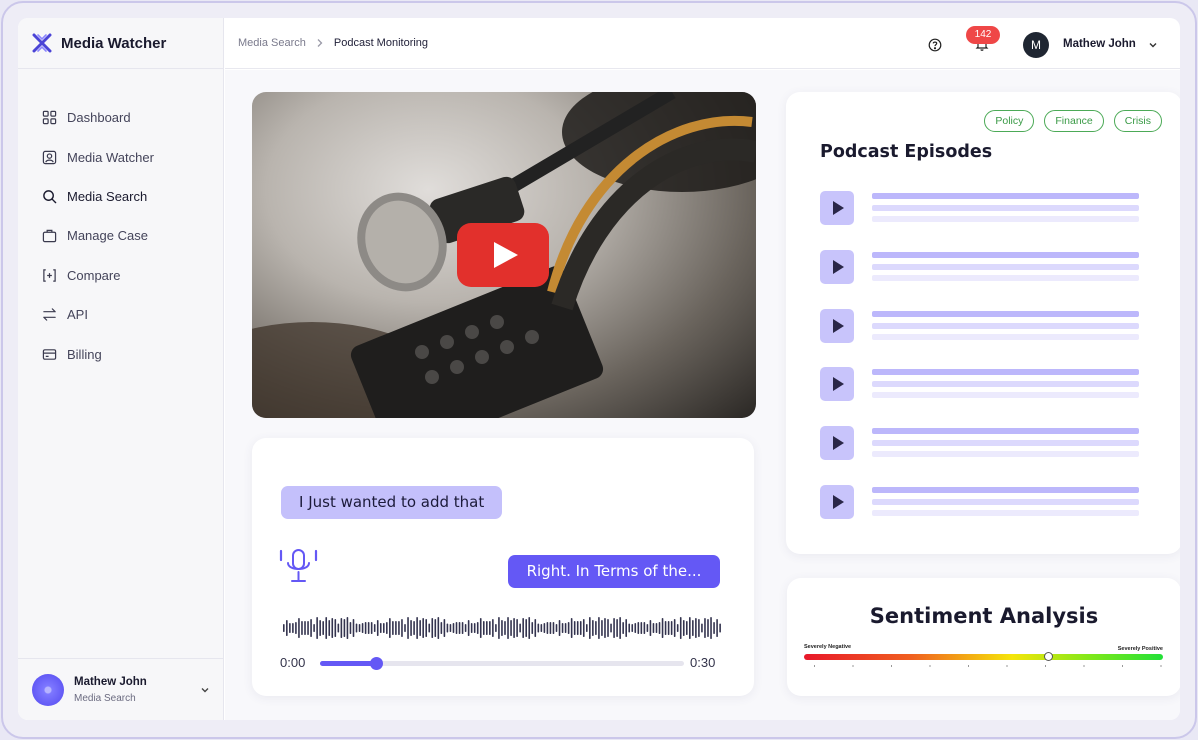 Image resolution: width=1198 pixels, height=740 pixels. What do you see at coordinates (1009, 121) in the screenshot?
I see `tag-policy: Policy` at bounding box center [1009, 121].